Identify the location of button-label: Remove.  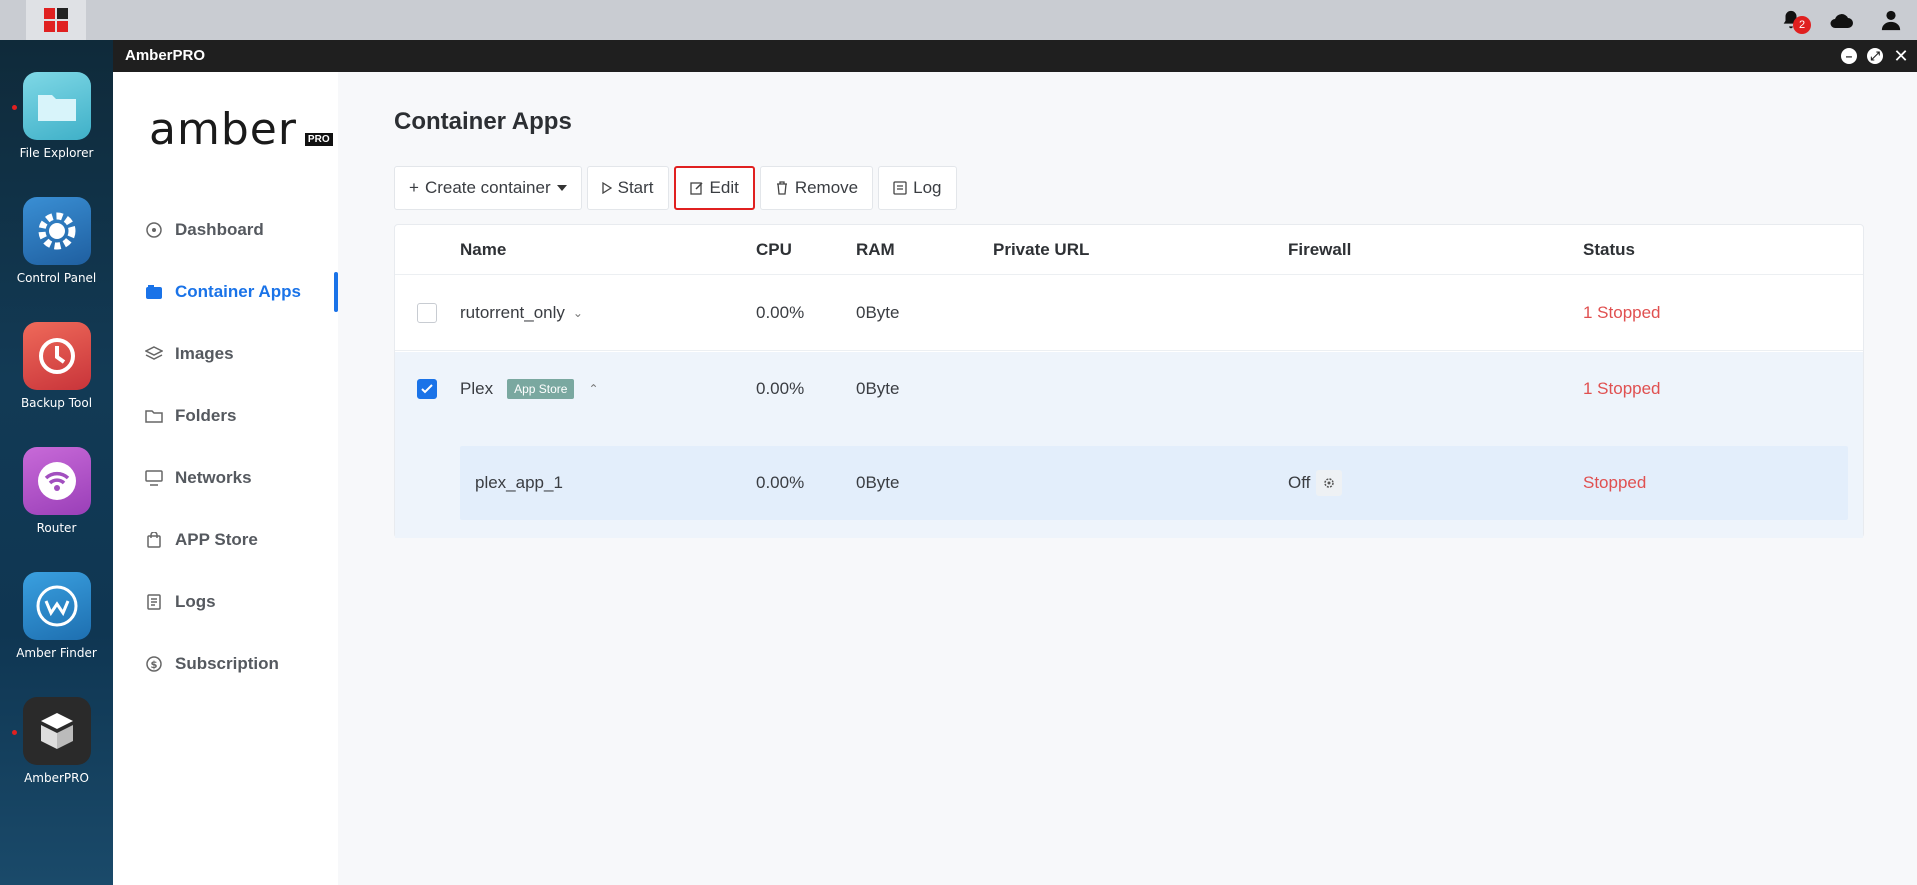
(826, 187).